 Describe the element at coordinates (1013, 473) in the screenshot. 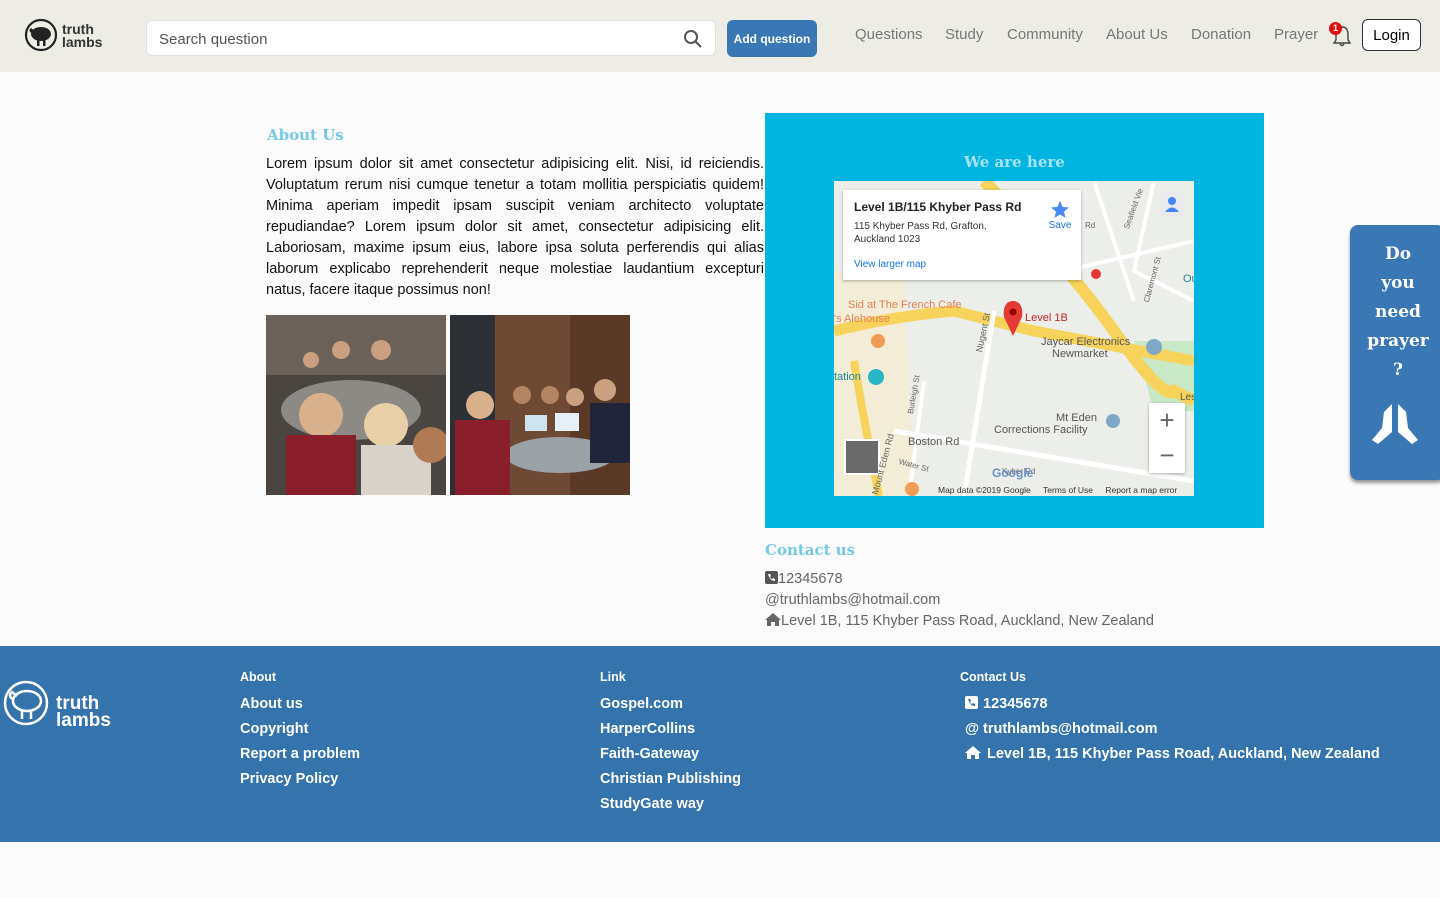

I see `google-logo: Google` at that location.